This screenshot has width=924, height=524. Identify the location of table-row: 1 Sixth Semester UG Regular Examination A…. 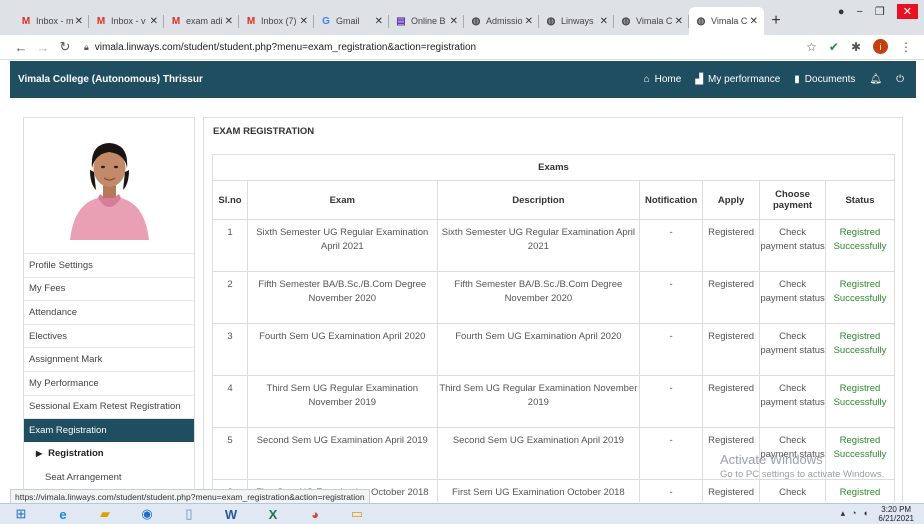
(553, 245).